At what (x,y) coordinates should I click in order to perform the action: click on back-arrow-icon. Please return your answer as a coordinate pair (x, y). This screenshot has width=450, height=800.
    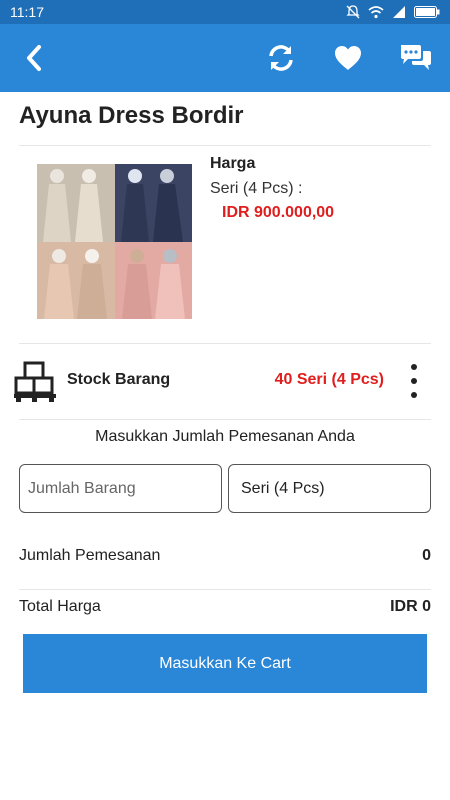
    Looking at the image, I should click on (34, 58).